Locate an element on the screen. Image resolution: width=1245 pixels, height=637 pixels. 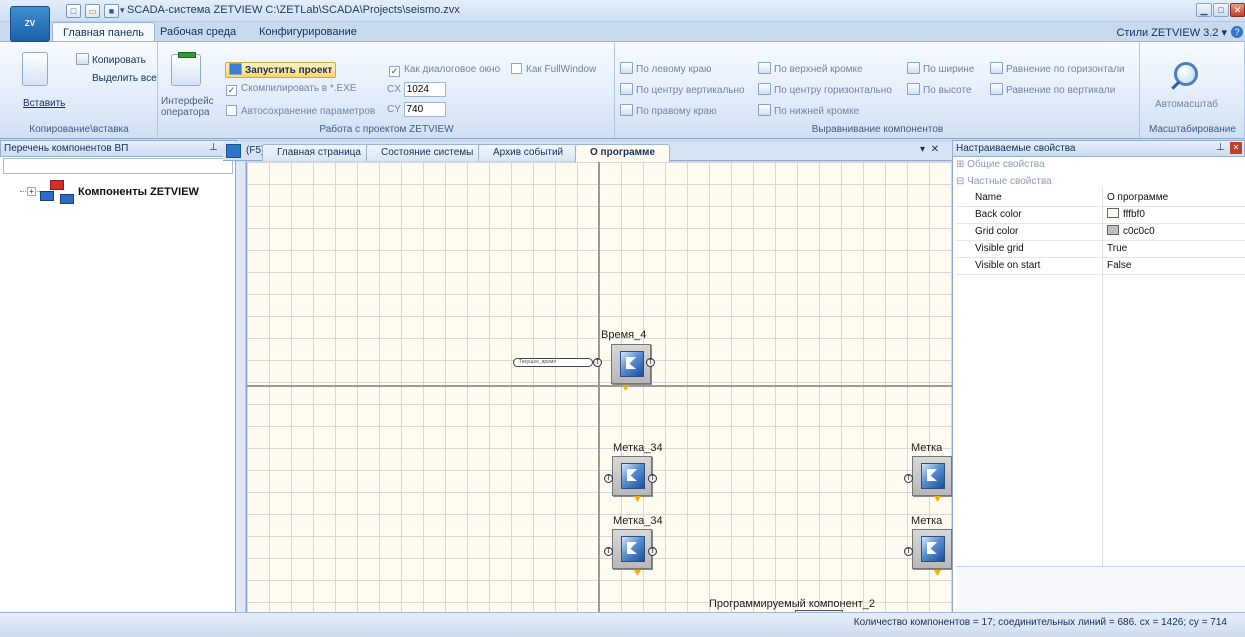
category-general: ⊞ Общие свойства is located at coordinates (1000, 165).